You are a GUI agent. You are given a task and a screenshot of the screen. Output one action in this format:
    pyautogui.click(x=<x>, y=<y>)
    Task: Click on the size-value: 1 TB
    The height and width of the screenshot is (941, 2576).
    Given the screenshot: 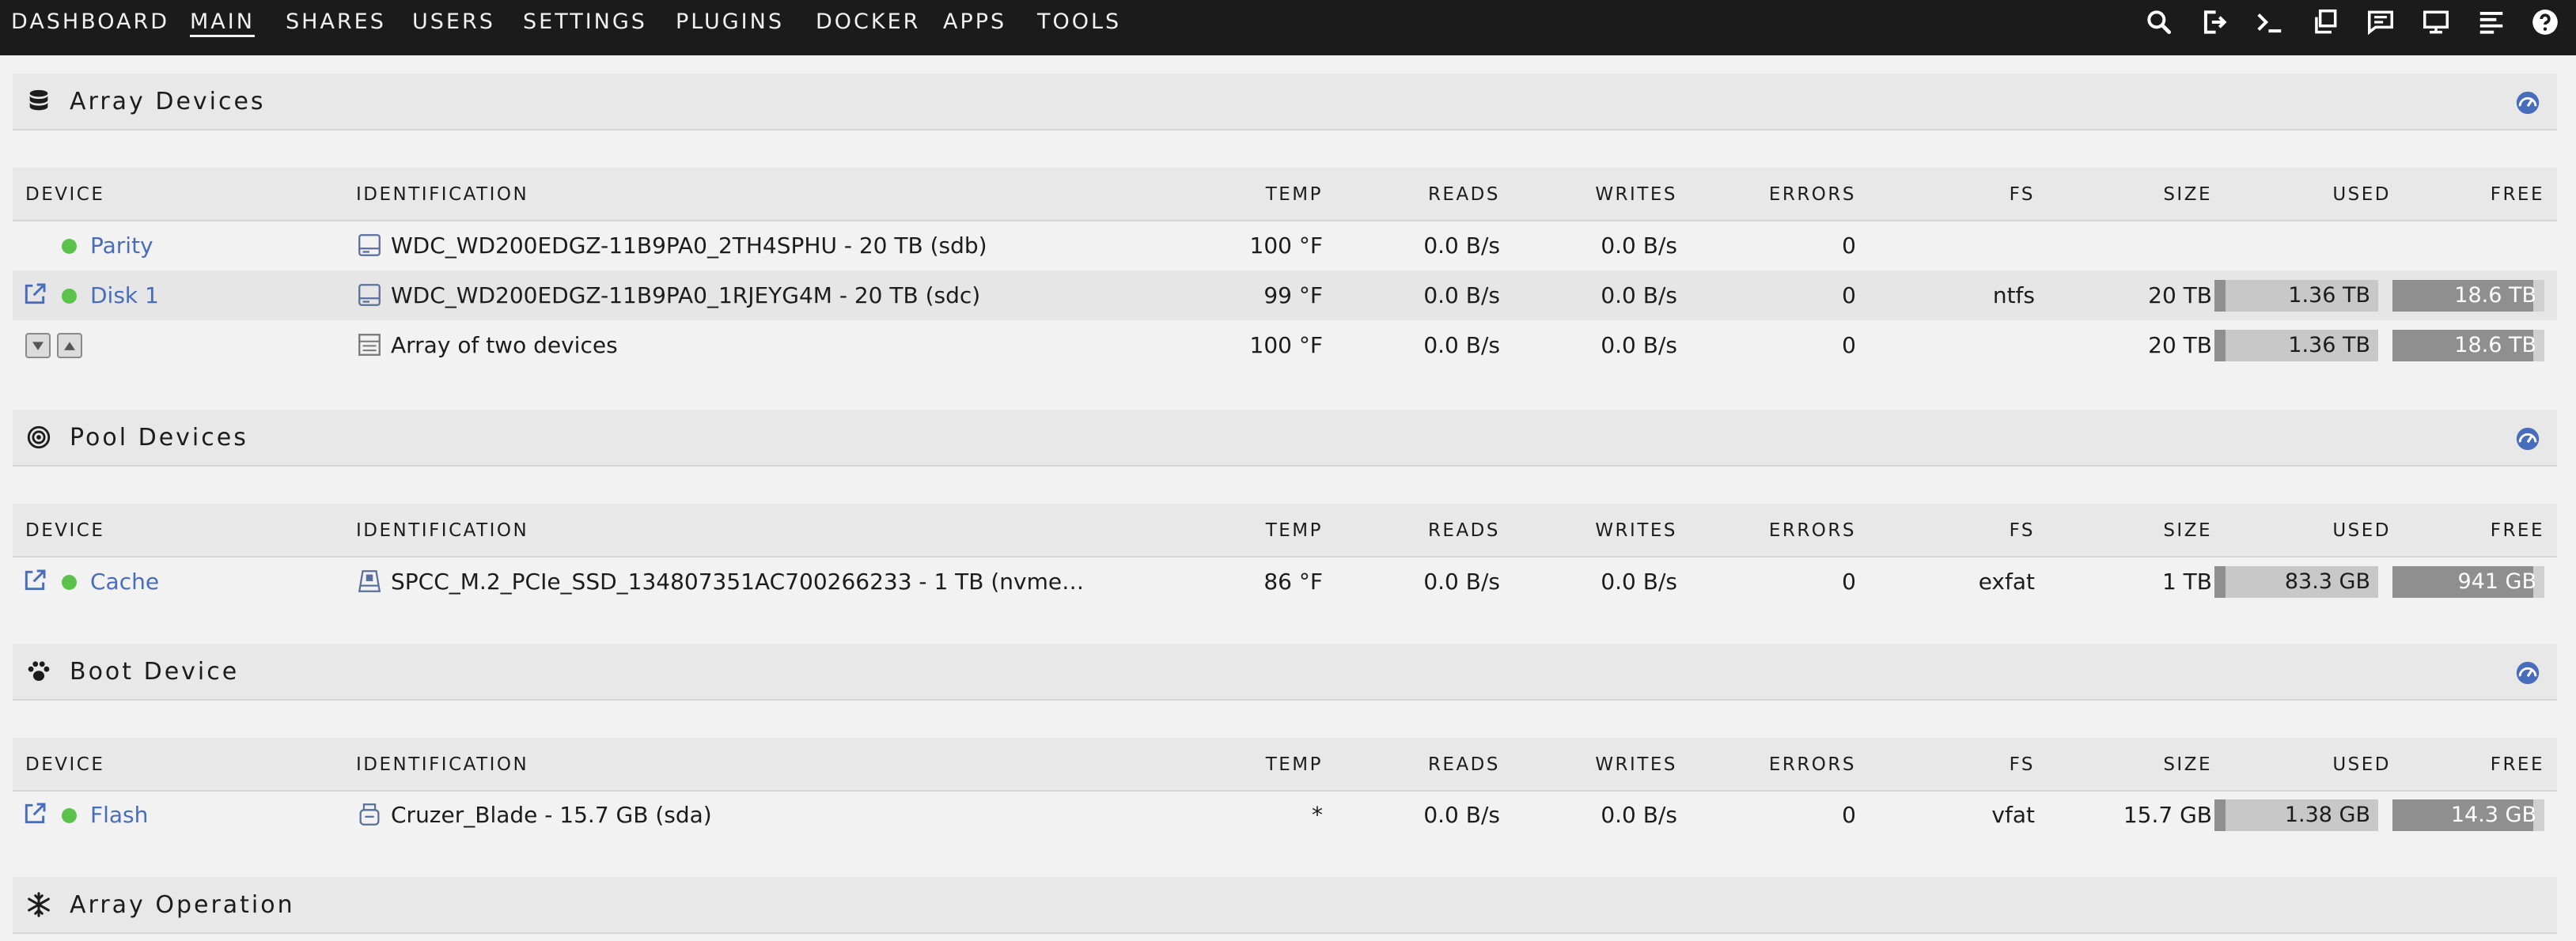 What is the action you would take?
    pyautogui.click(x=2186, y=582)
    